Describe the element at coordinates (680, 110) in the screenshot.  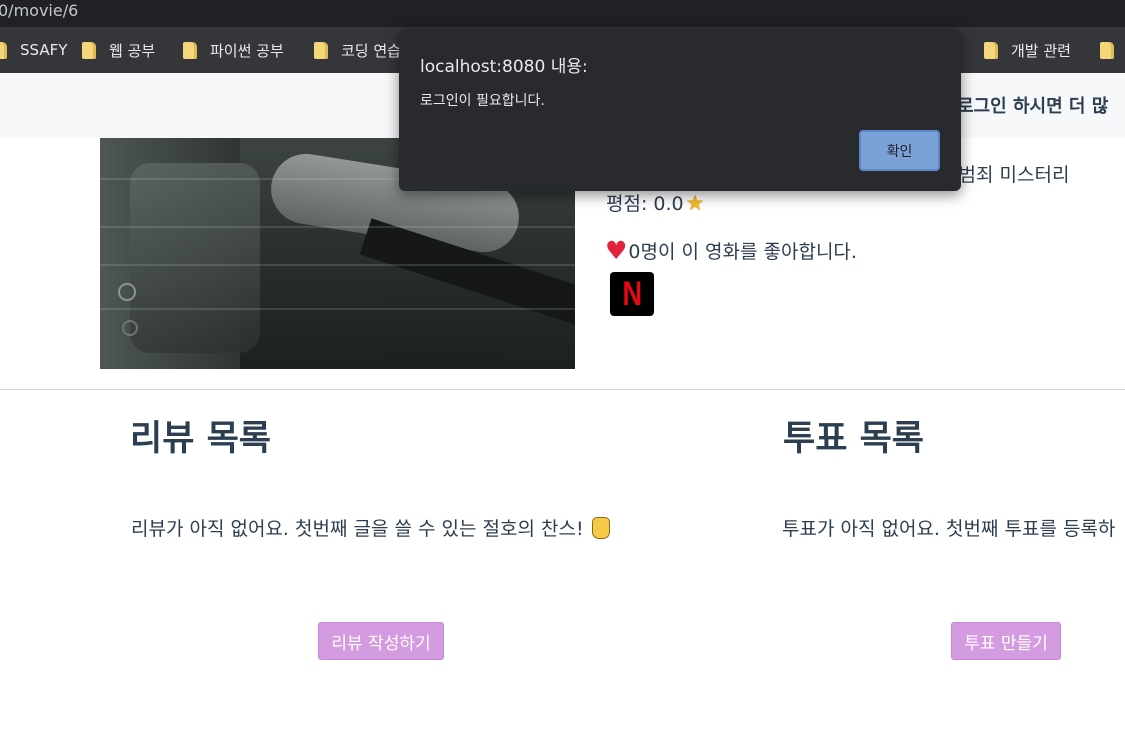
I see `alert-dialog: localhost:8080 내용: 로그인이 필요합니다. 확인` at that location.